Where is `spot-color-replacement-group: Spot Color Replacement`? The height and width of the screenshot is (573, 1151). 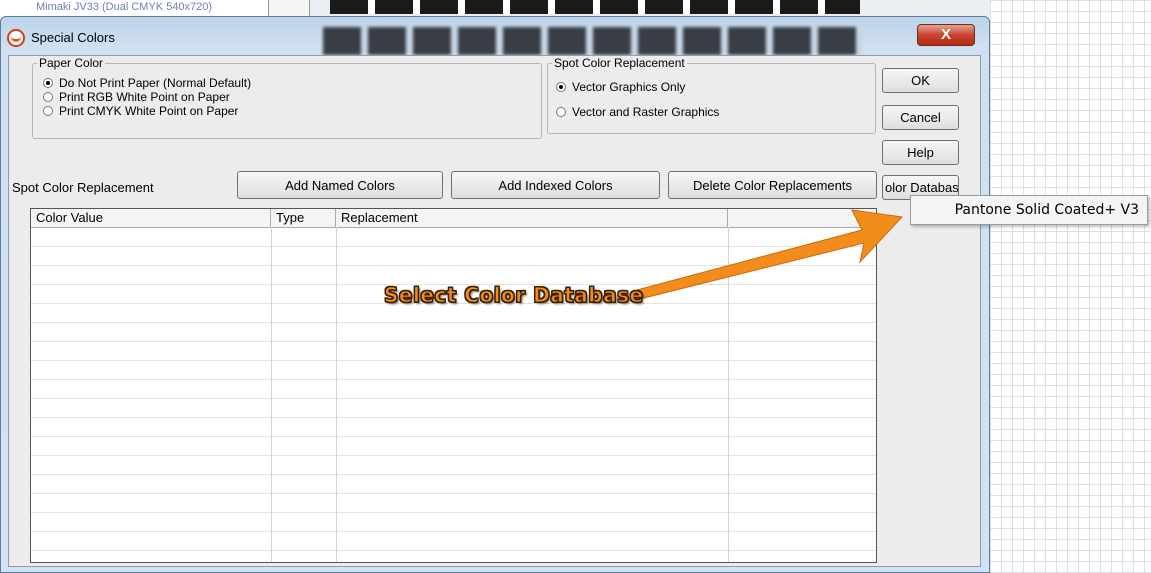 spot-color-replacement-group: Spot Color Replacement is located at coordinates (711, 95).